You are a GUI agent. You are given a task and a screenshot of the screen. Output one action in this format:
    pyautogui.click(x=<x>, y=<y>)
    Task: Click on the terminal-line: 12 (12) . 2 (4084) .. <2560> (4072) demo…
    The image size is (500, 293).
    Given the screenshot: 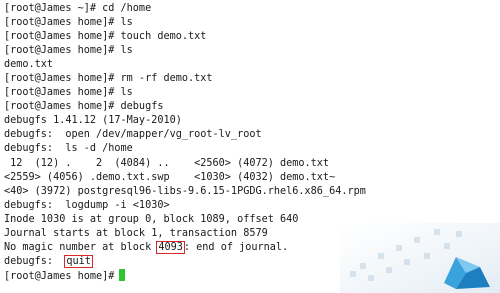 What is the action you would take?
    pyautogui.click(x=167, y=163)
    